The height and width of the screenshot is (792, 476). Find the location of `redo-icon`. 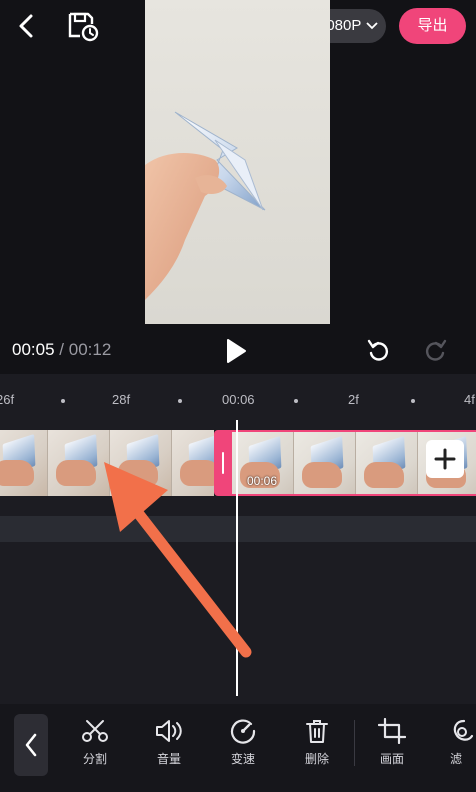

redo-icon is located at coordinates (436, 350).